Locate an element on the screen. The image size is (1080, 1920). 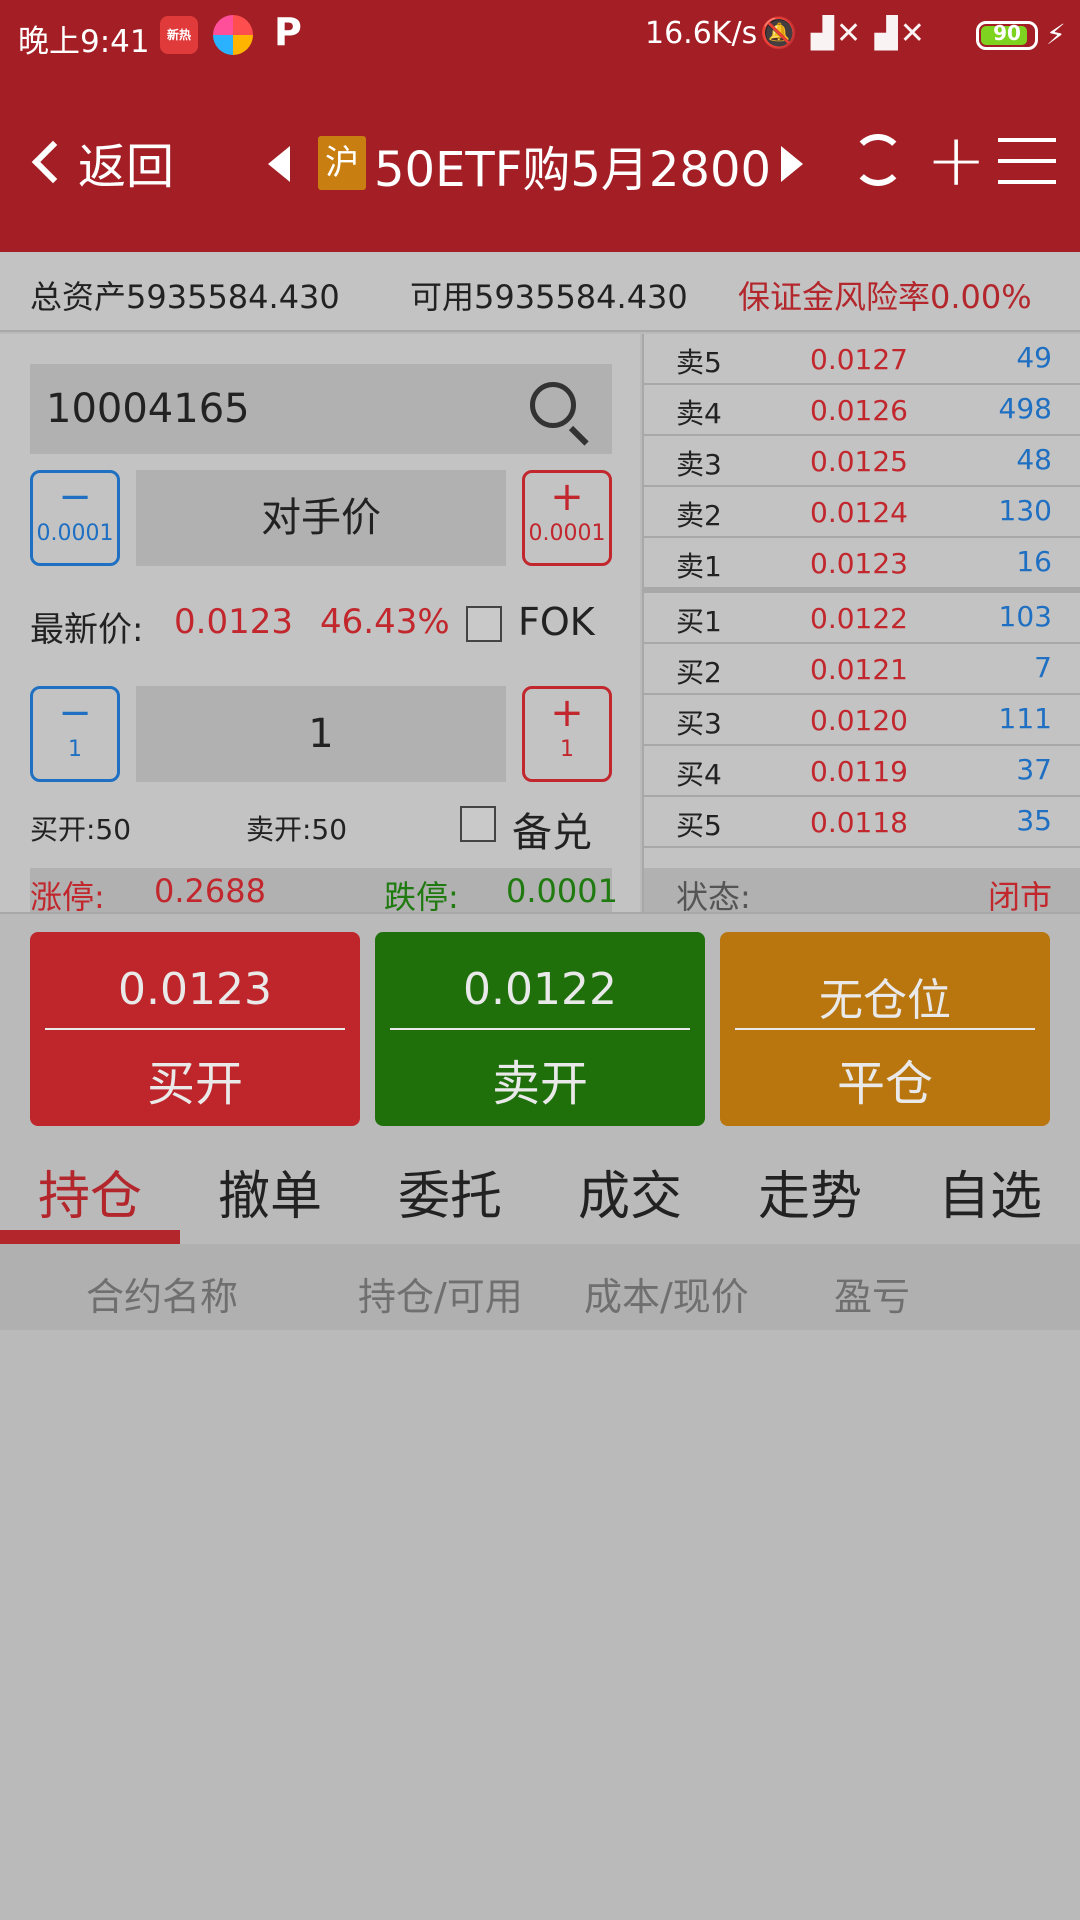
level-label: 卖1 is located at coordinates (699, 566).